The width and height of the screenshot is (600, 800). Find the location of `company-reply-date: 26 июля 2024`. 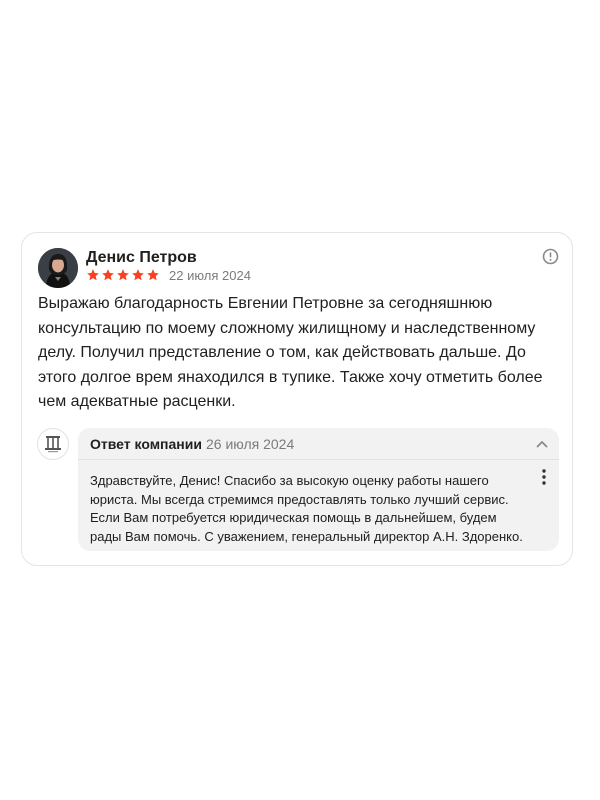

company-reply-date: 26 июля 2024 is located at coordinates (250, 444).